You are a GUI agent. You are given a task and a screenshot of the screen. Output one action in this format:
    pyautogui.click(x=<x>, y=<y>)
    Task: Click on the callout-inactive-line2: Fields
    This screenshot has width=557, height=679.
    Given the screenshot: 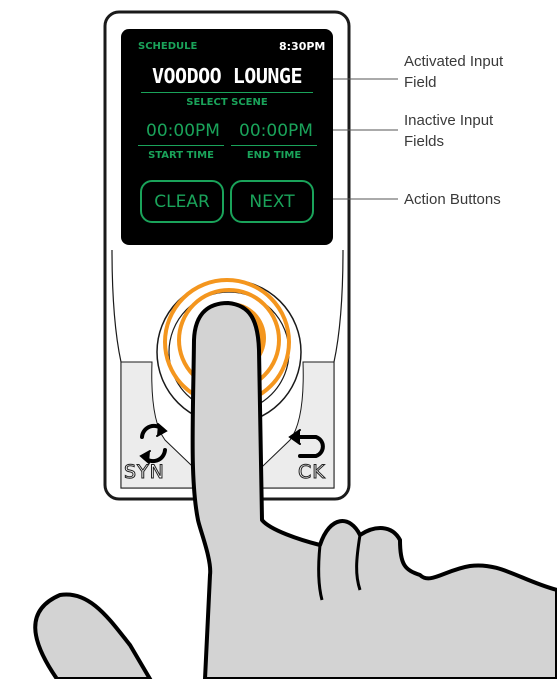 What is the action you would take?
    pyautogui.click(x=424, y=141)
    